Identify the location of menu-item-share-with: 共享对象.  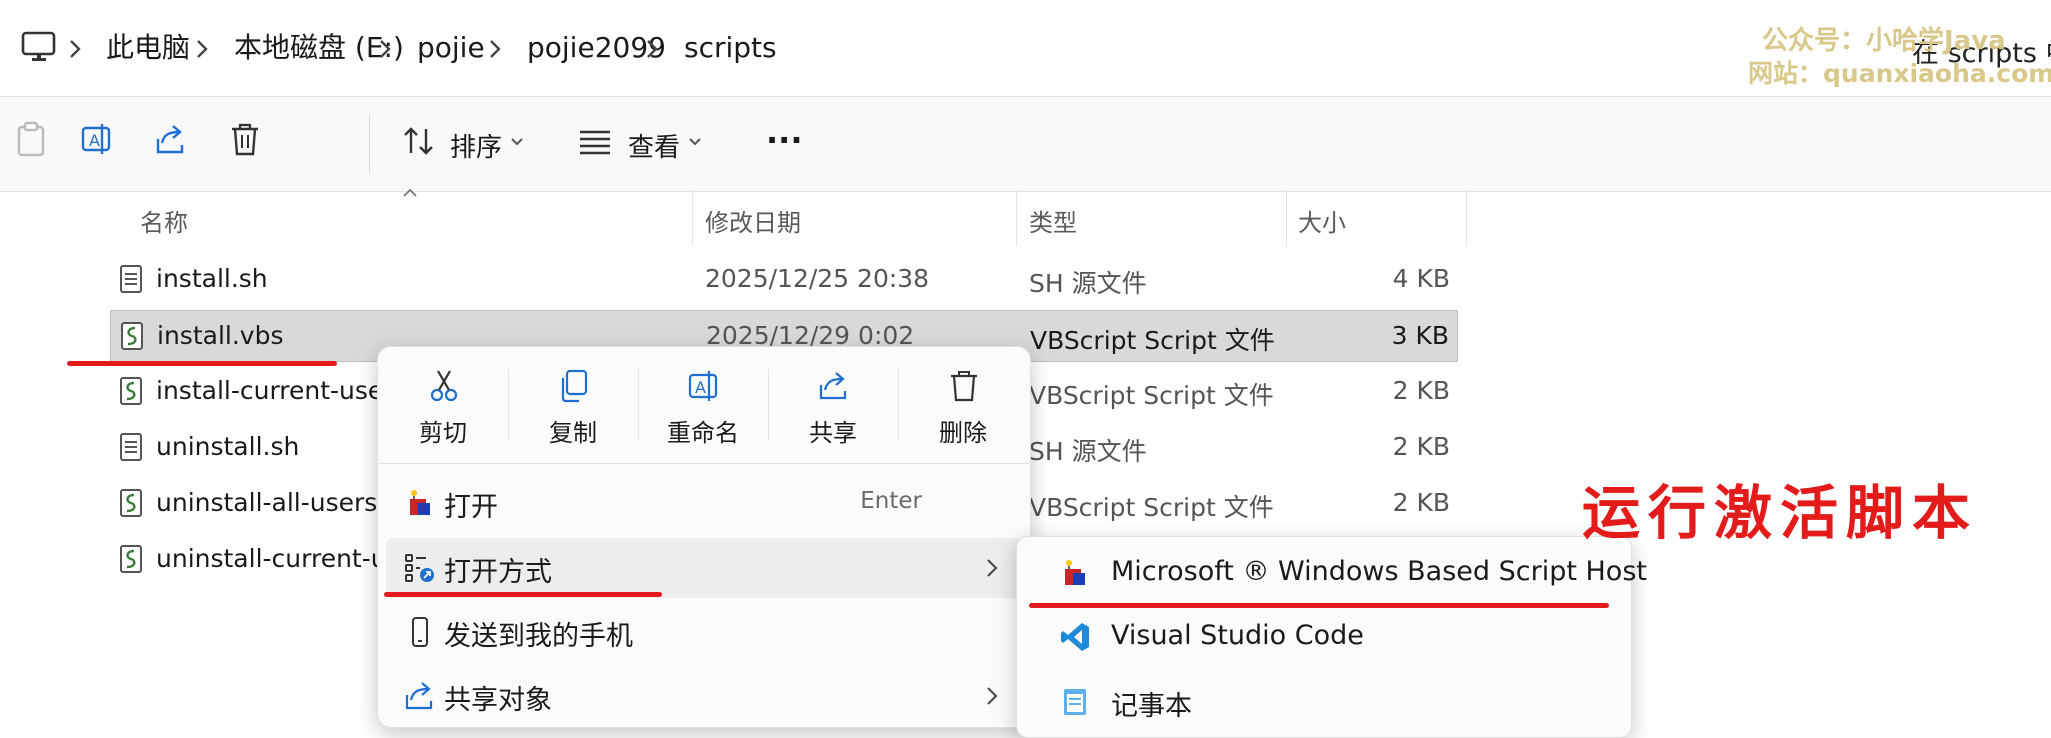
(704, 696).